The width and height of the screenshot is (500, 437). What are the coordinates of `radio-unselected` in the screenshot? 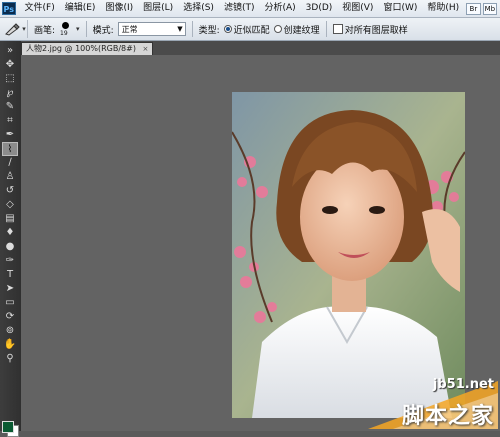 It's located at (277, 29).